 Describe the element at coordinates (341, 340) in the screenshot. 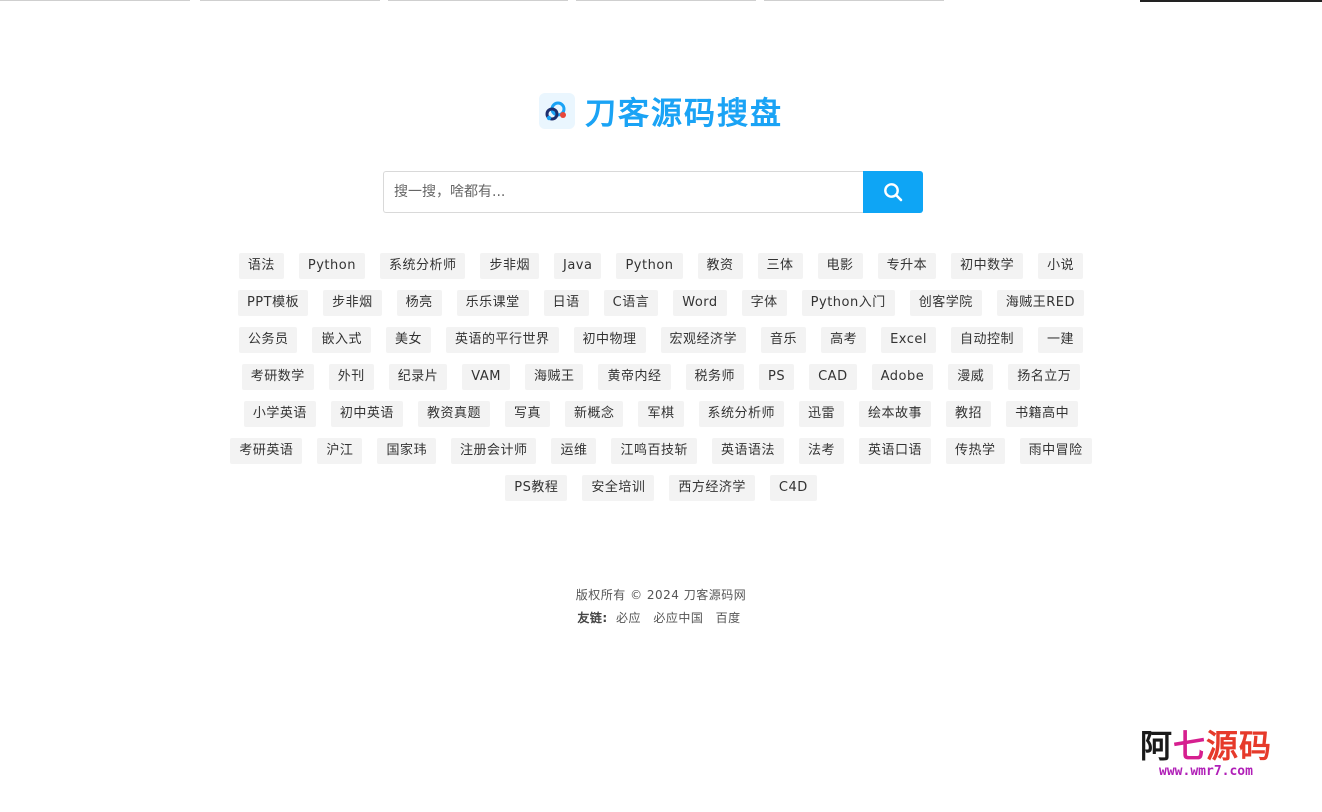

I see `tag-item: 嵌入式` at that location.